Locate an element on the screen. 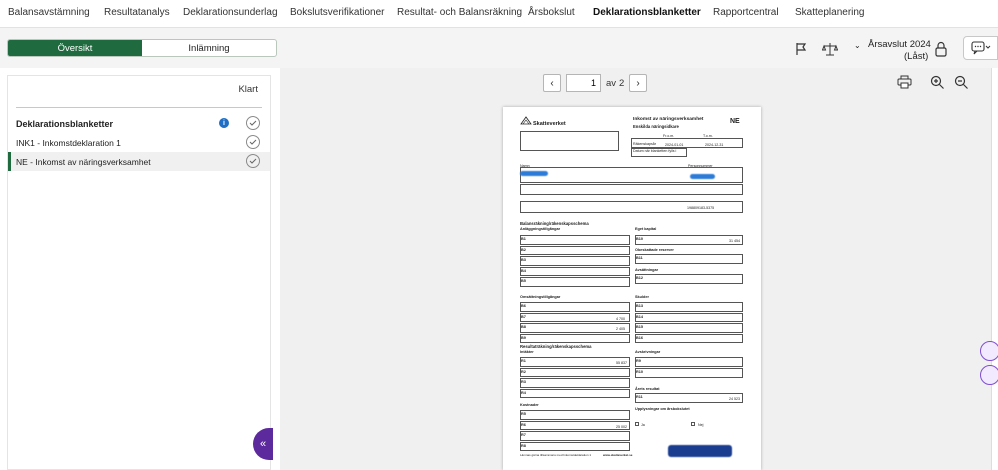 Image resolution: width=998 pixels, height=470 pixels. costs-title: Kostnader is located at coordinates (529, 405).